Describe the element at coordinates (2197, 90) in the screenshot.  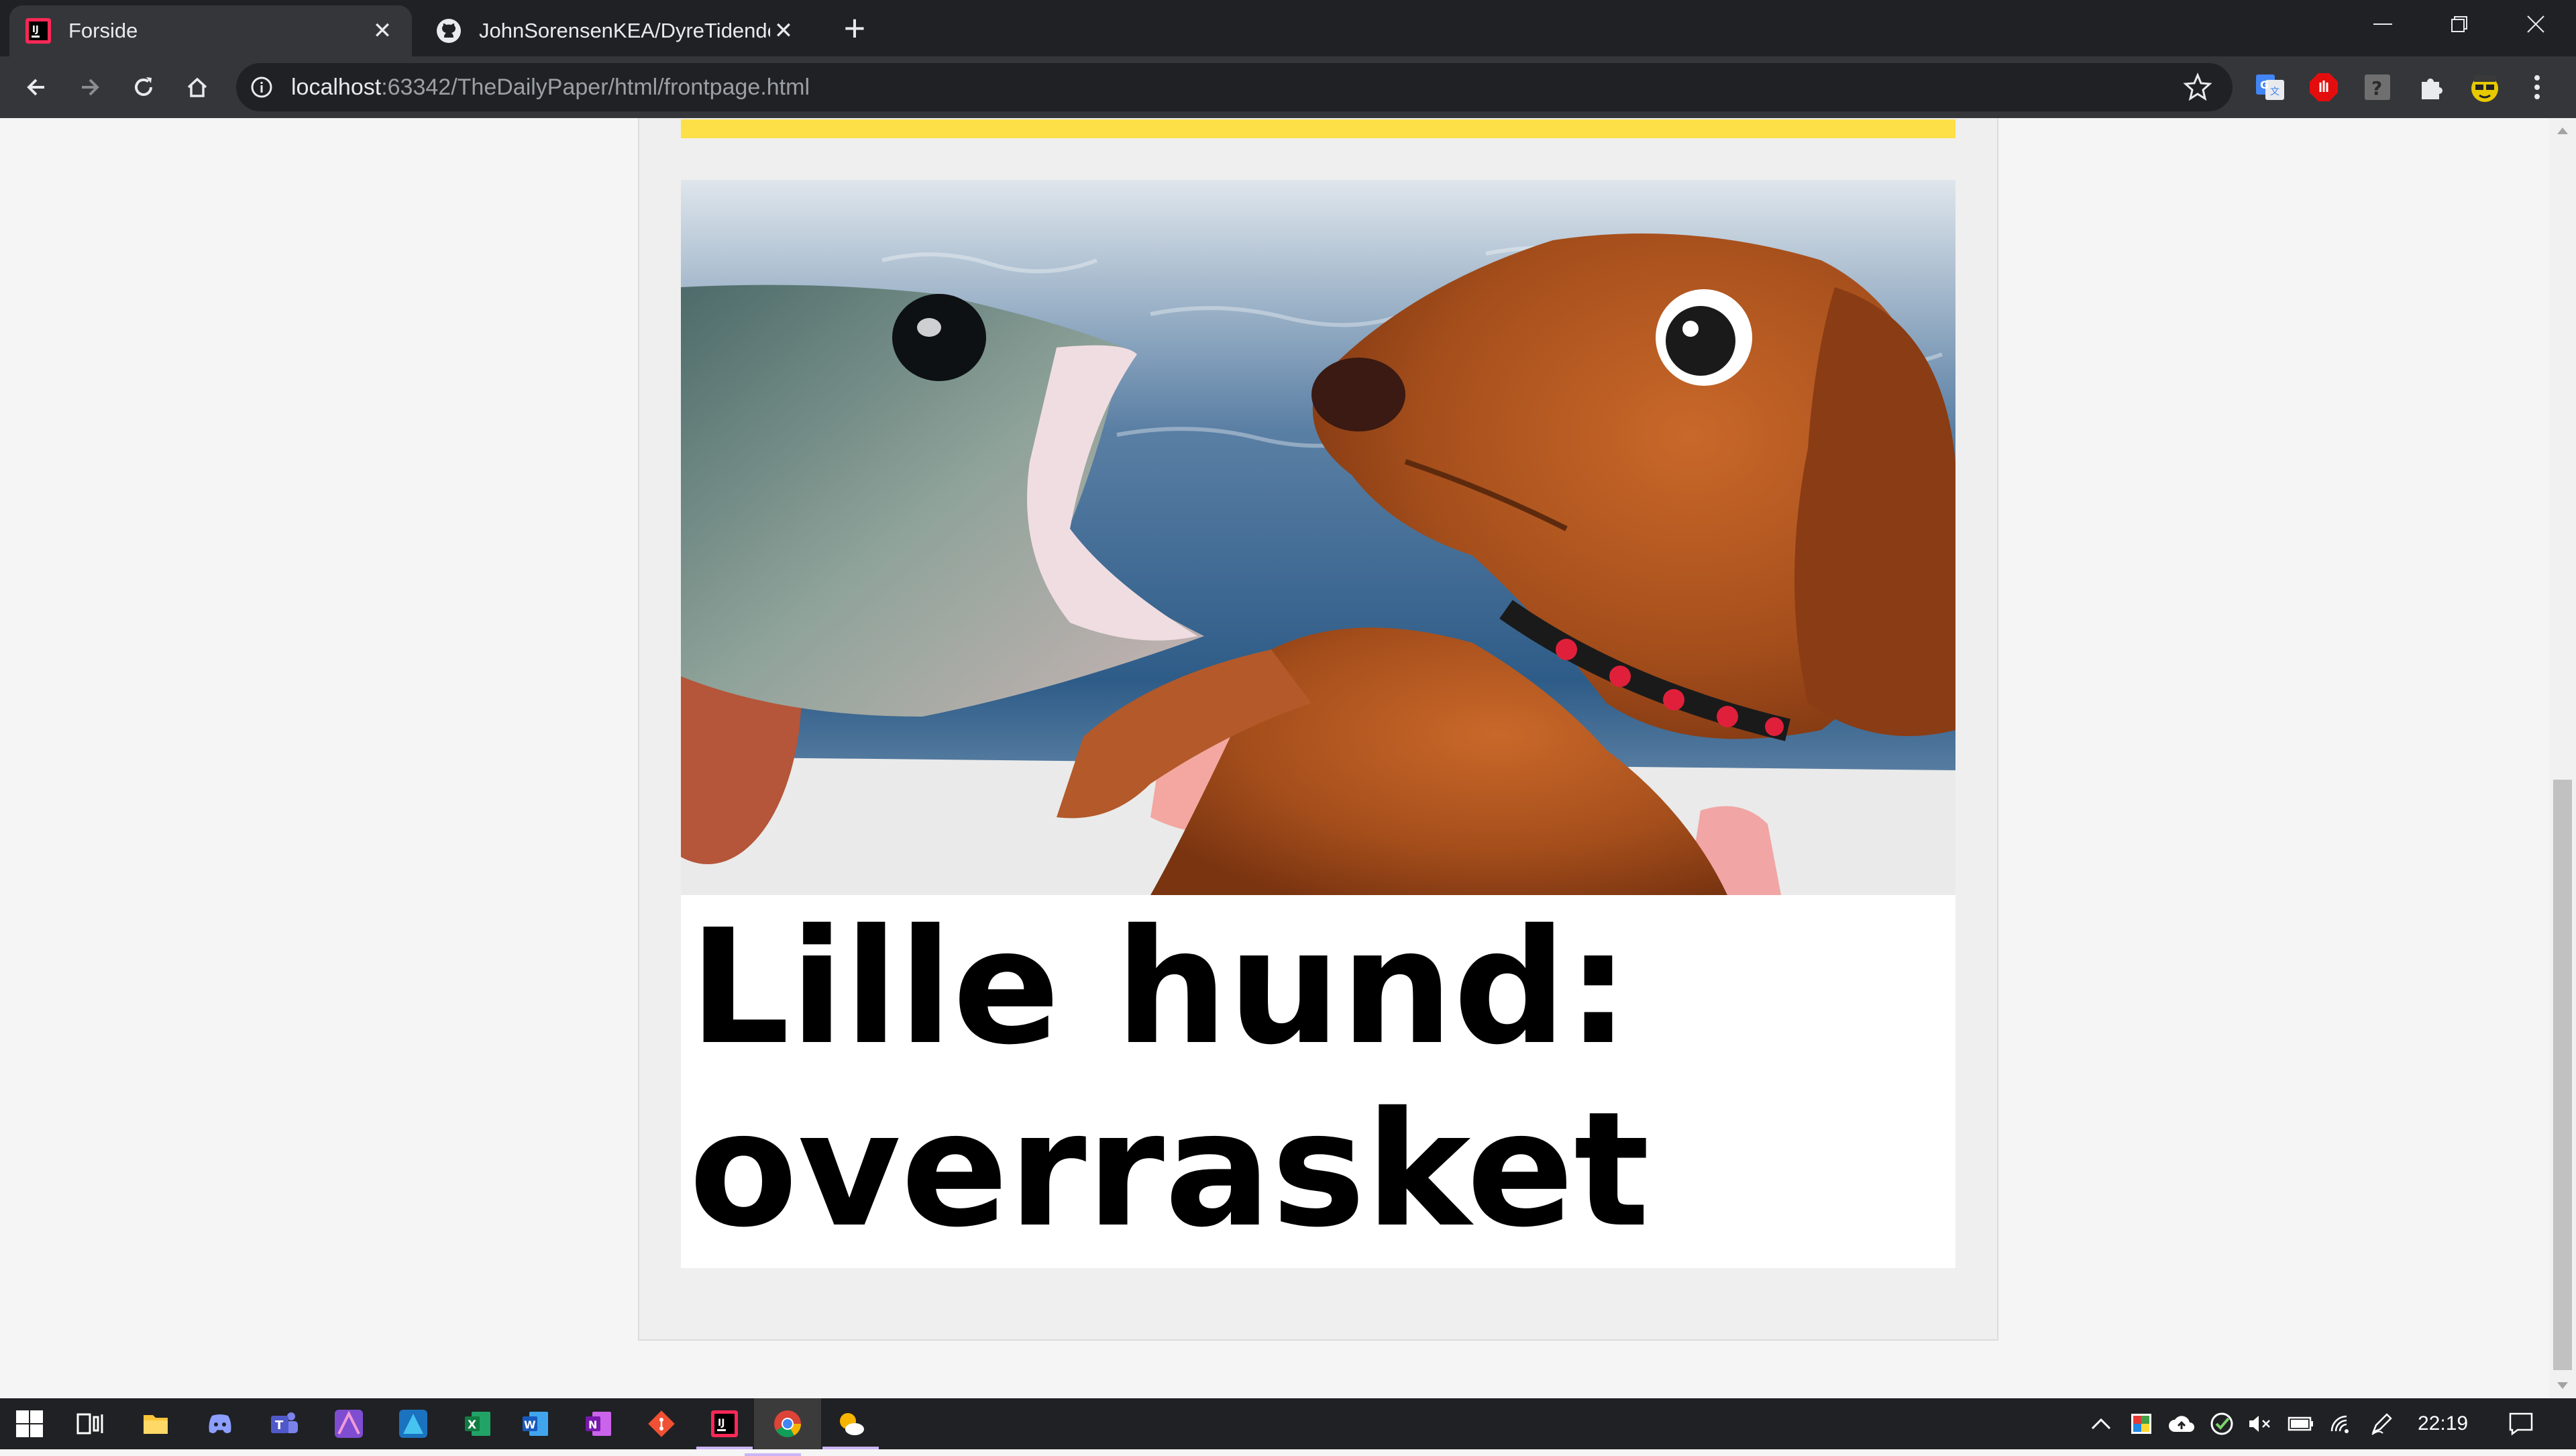
I see `bookmark-star-icon` at that location.